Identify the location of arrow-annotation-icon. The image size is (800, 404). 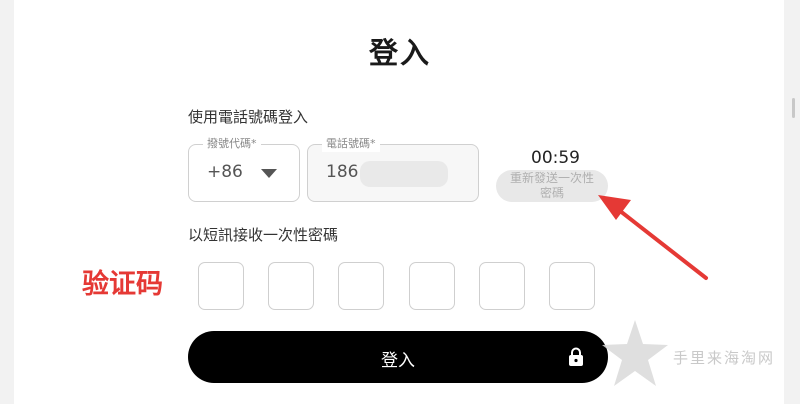
(653, 237).